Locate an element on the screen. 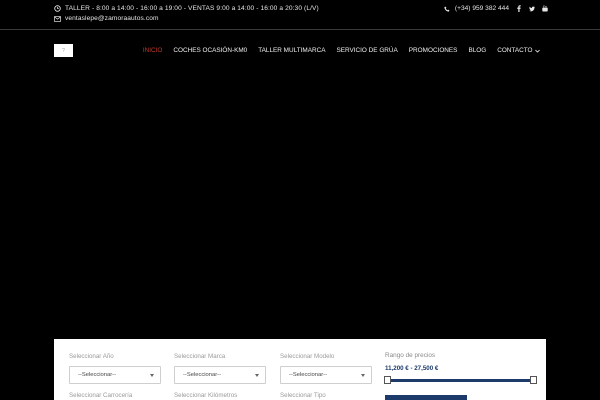  nav-item-blog: BLOG is located at coordinates (477, 50).